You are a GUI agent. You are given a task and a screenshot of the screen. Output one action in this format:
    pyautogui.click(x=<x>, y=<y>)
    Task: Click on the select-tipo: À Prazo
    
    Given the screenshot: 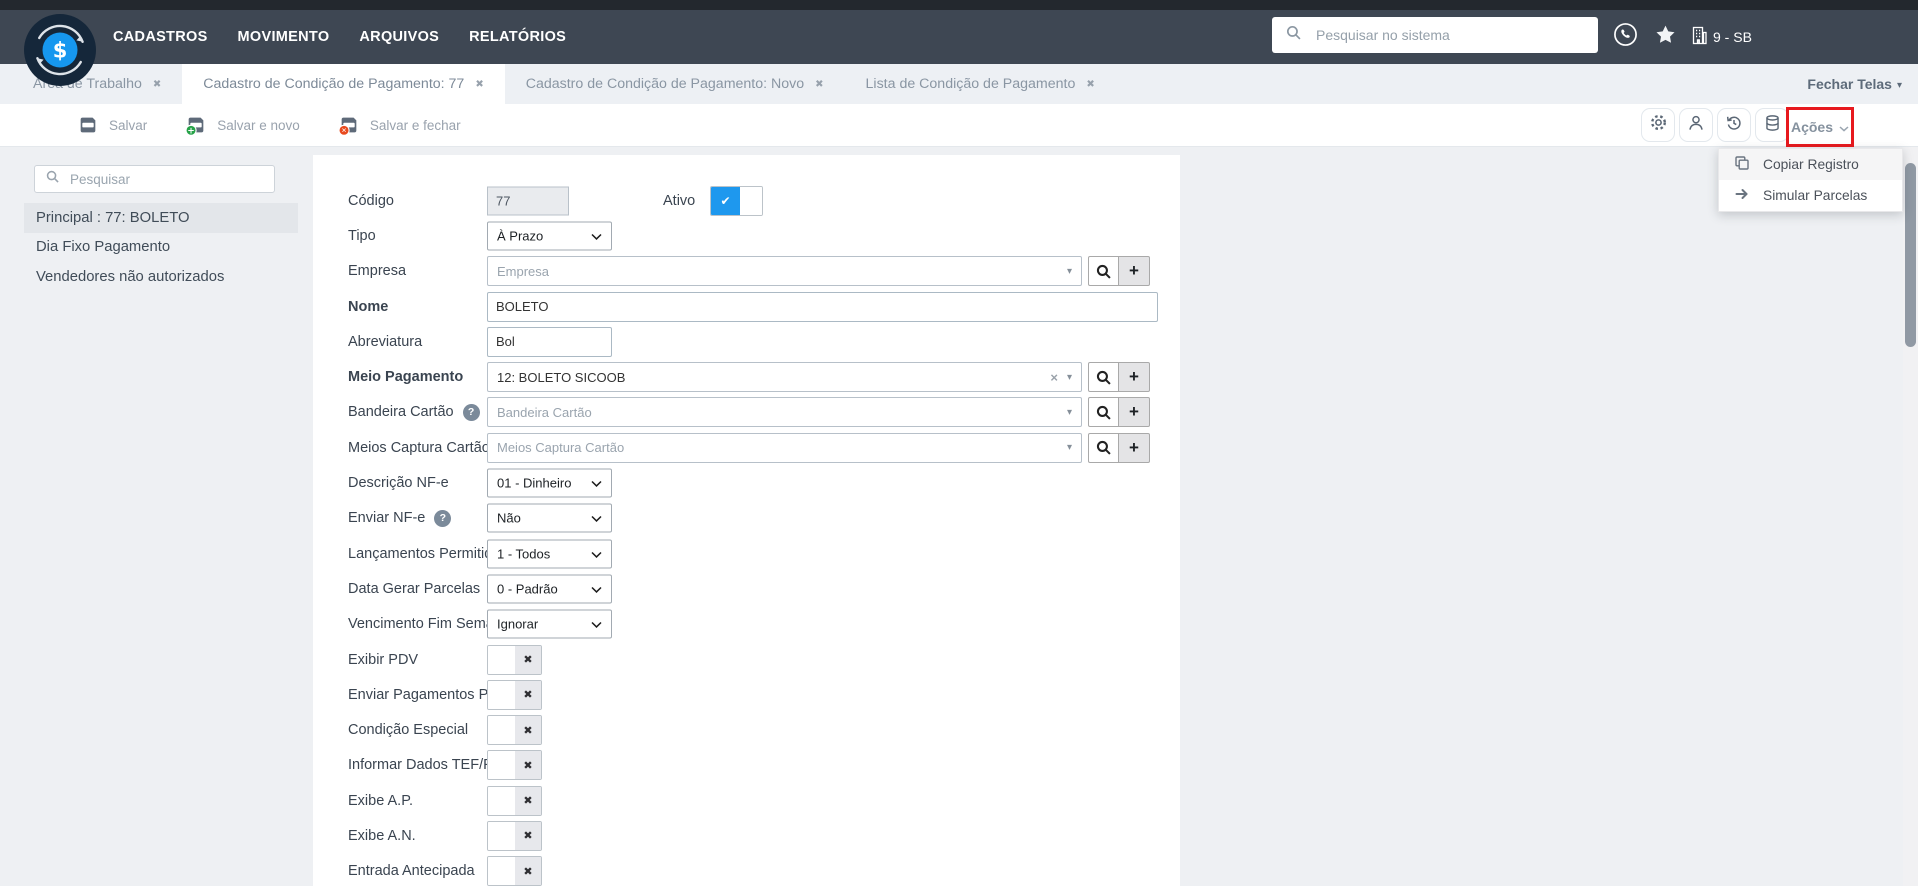 What is the action you would take?
    pyautogui.click(x=549, y=236)
    